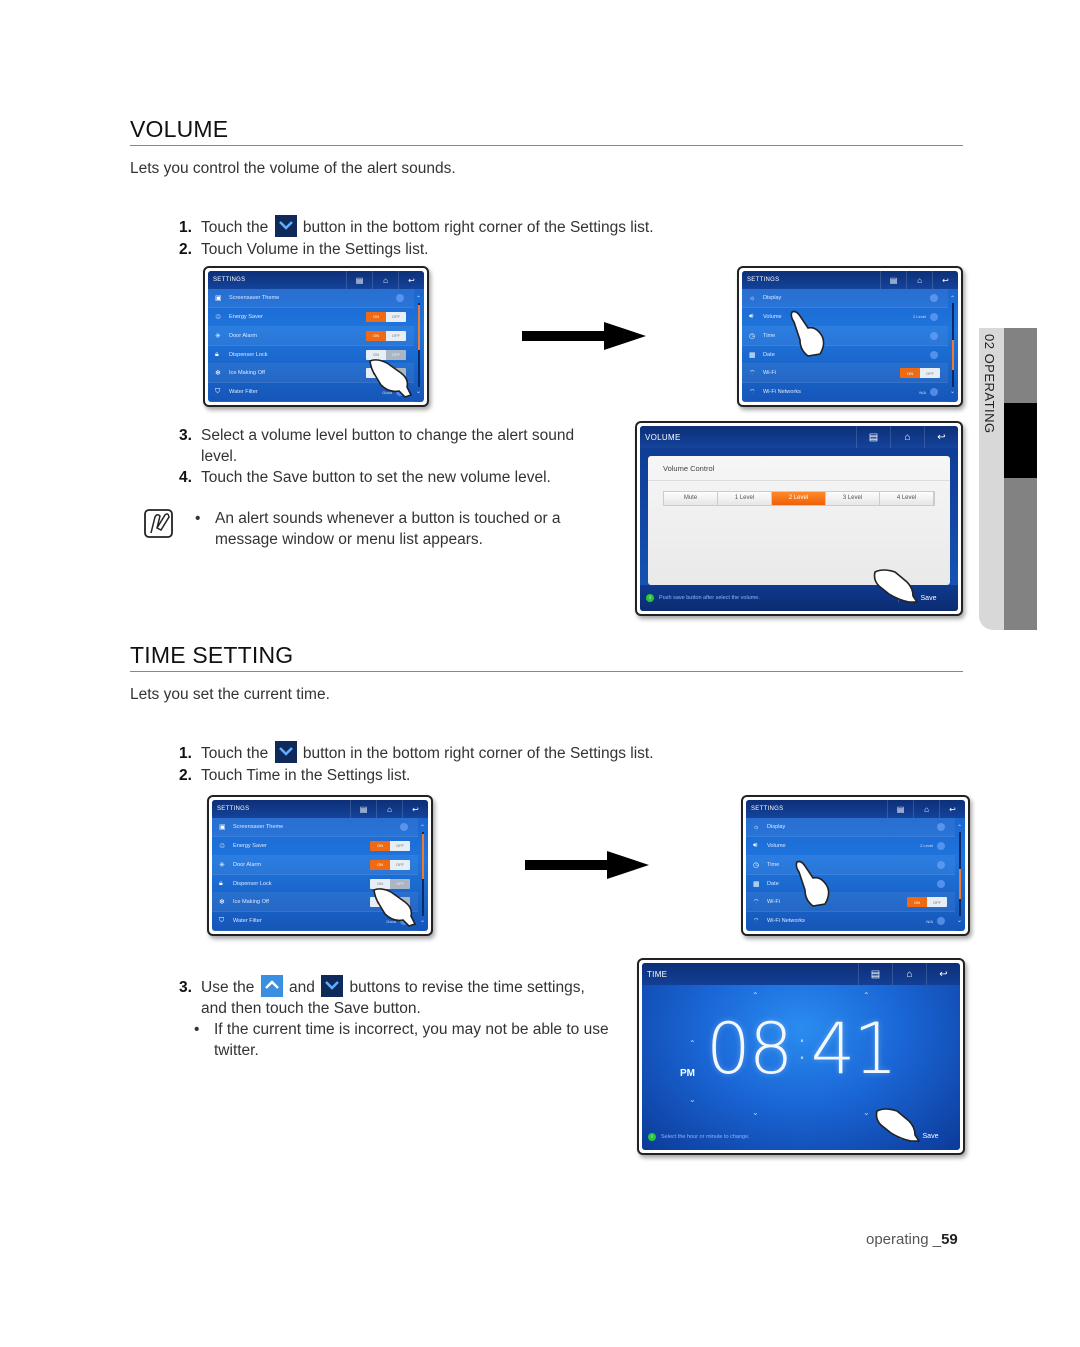 Image resolution: width=1080 pixels, height=1347 pixels. What do you see at coordinates (752, 336) in the screenshot?
I see `clock-icon: ◷` at bounding box center [752, 336].